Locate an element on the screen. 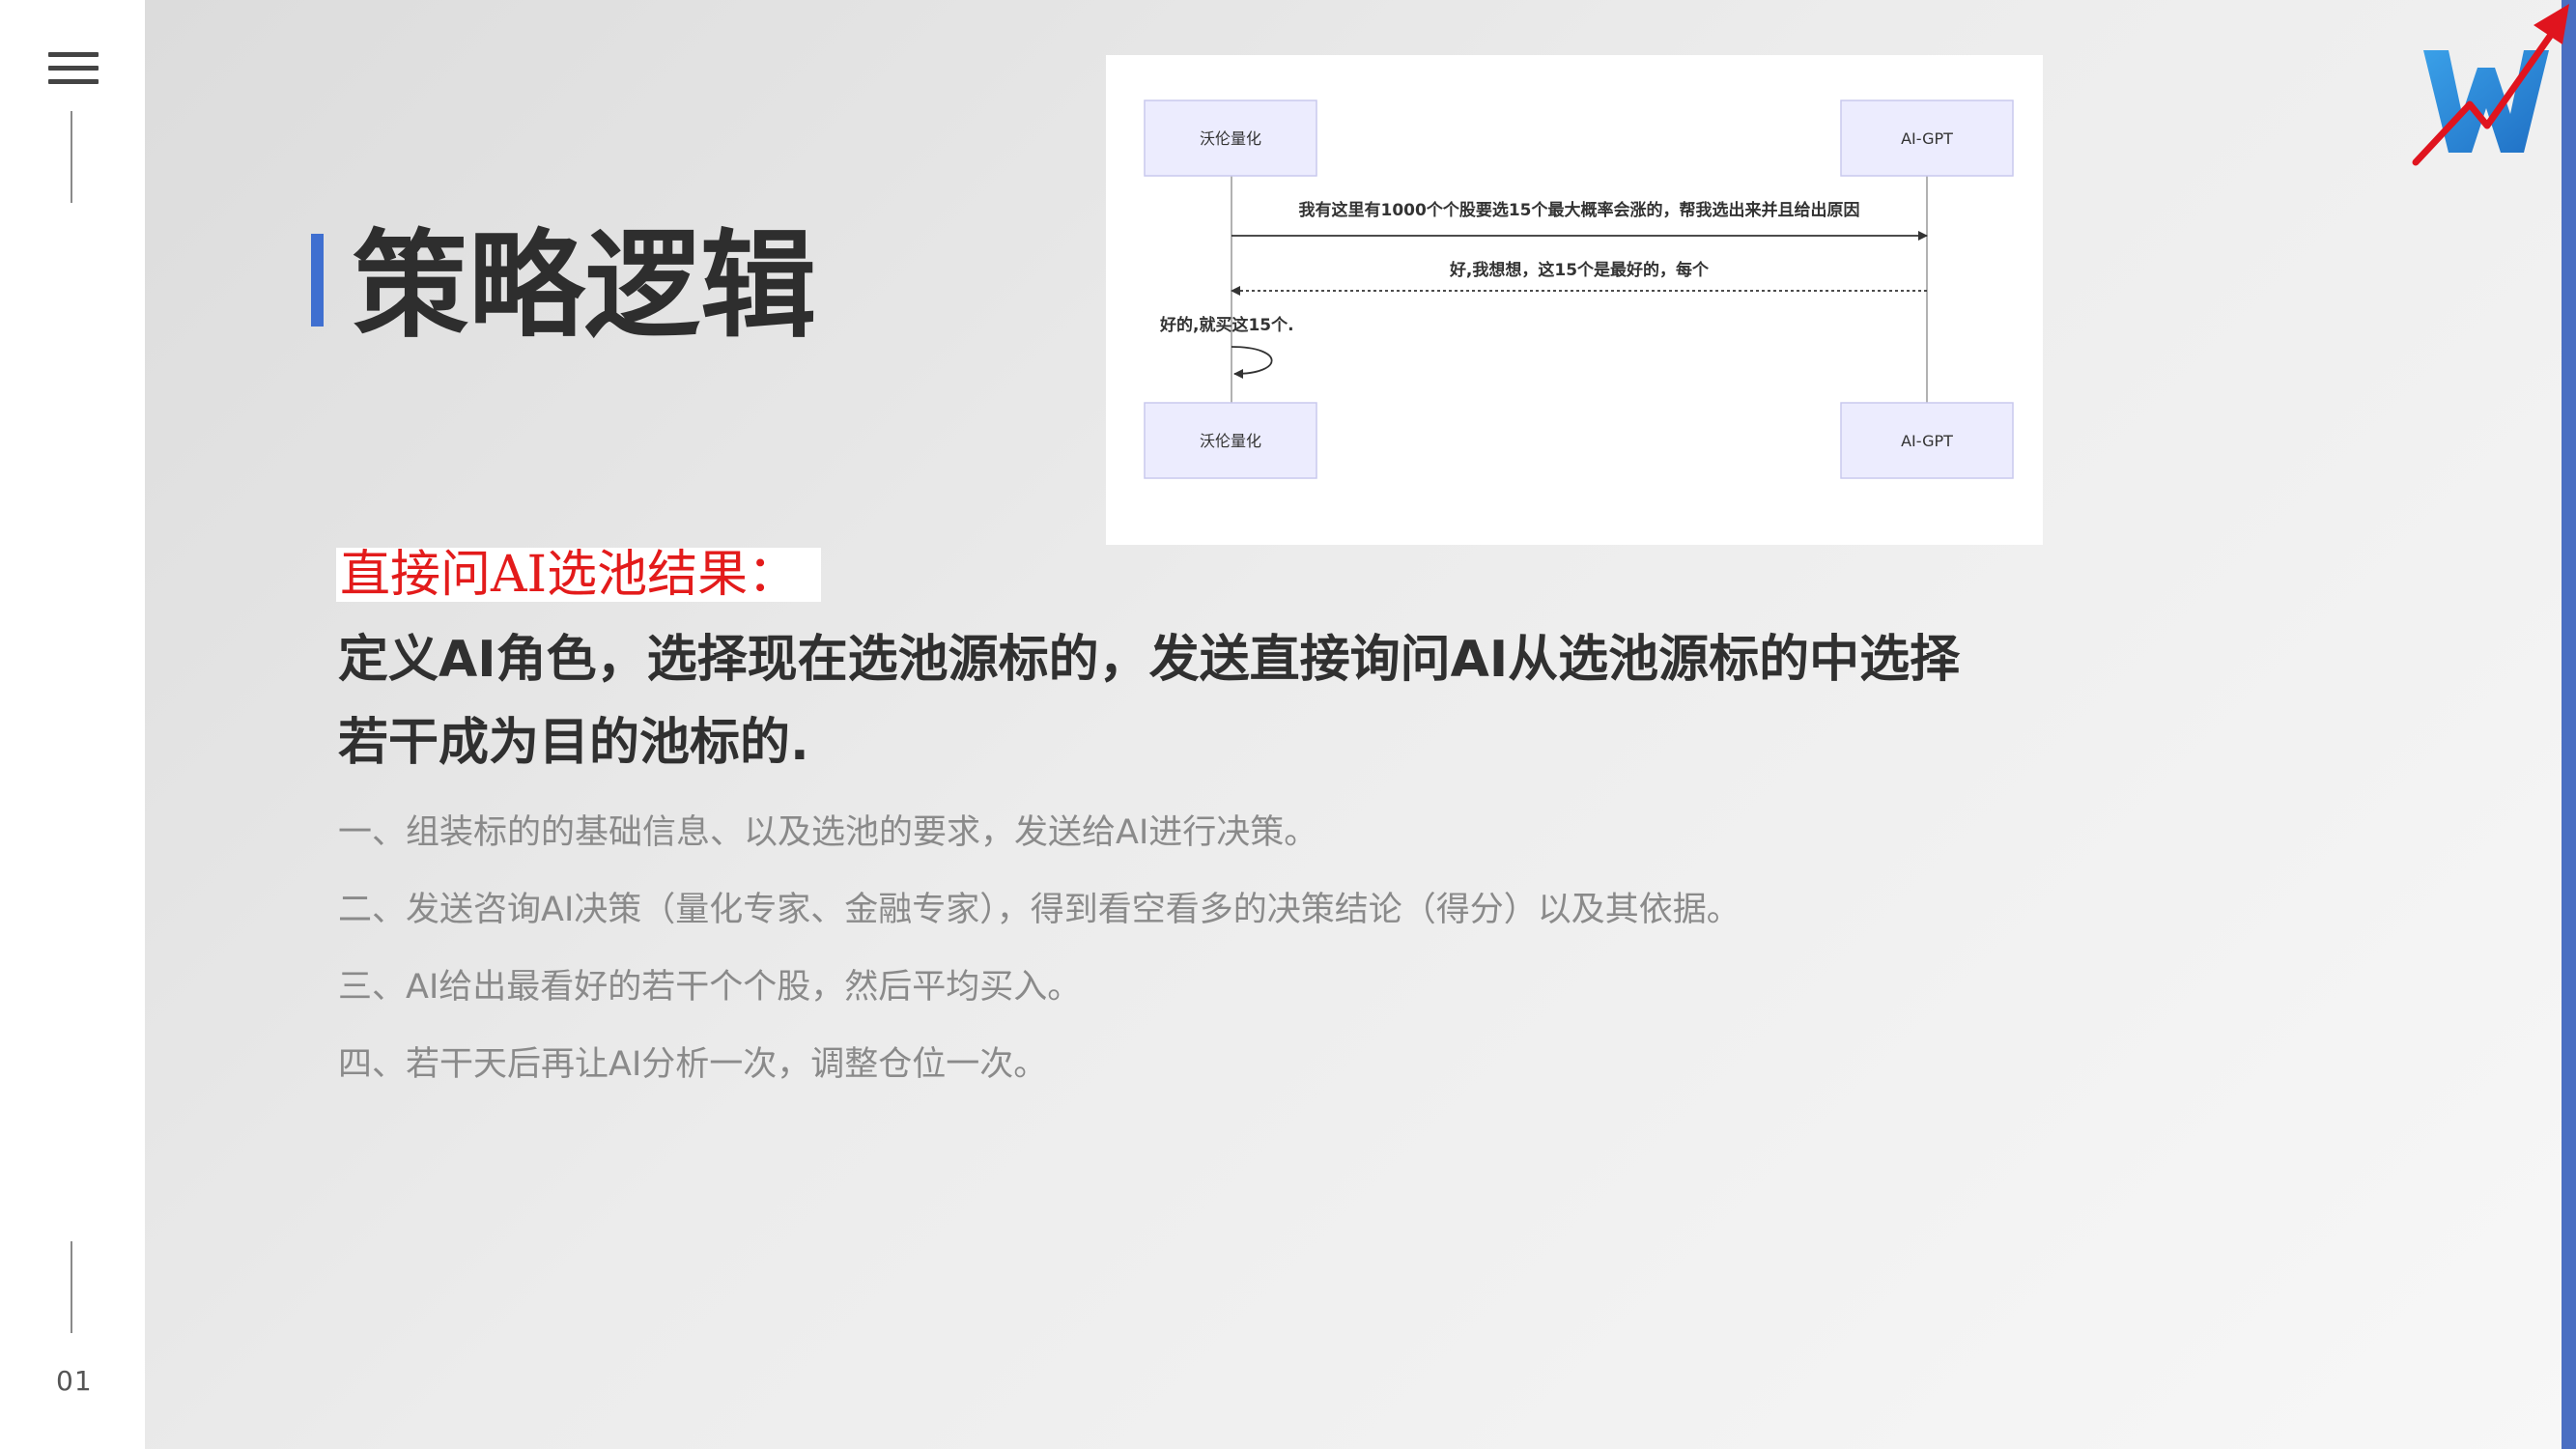  participant-label-right-bottom: AI-GPT is located at coordinates (1927, 441).